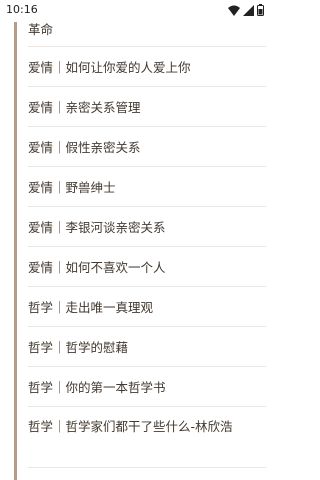  I want to click on list-item: 爱情｜亲密关系管理, so click(147, 107).